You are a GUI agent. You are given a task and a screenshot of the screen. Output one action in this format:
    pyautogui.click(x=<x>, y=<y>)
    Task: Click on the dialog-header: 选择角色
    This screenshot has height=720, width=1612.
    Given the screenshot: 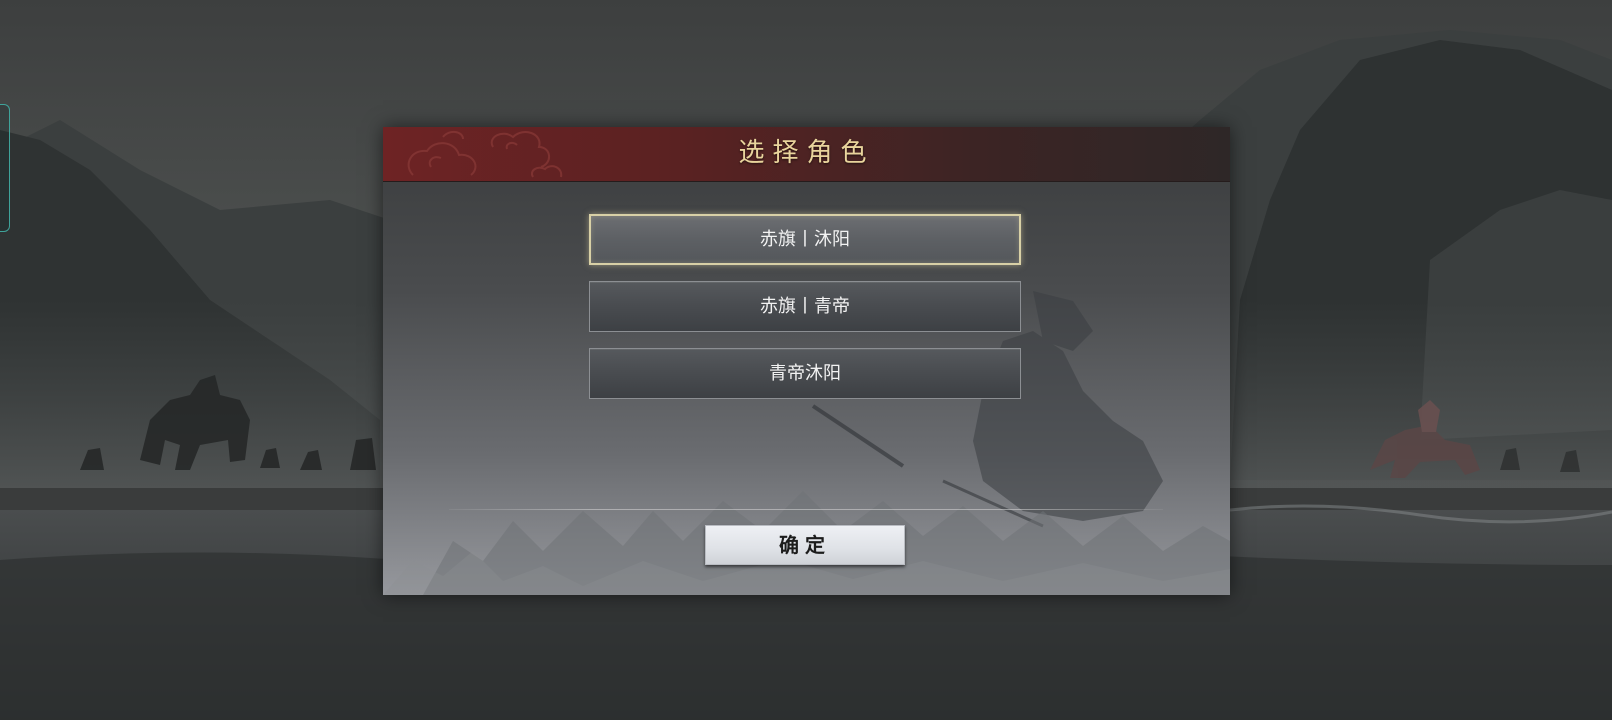 What is the action you would take?
    pyautogui.click(x=806, y=154)
    